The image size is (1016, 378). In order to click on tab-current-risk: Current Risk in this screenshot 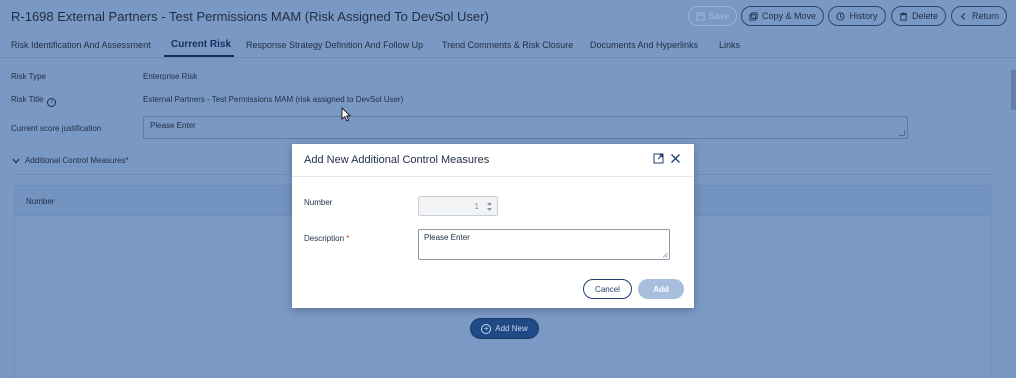, I will do `click(201, 44)`.